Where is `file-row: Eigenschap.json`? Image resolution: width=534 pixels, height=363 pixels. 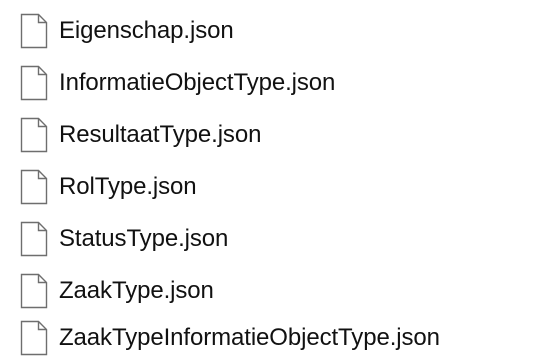
file-row: Eigenschap.json is located at coordinates (267, 31).